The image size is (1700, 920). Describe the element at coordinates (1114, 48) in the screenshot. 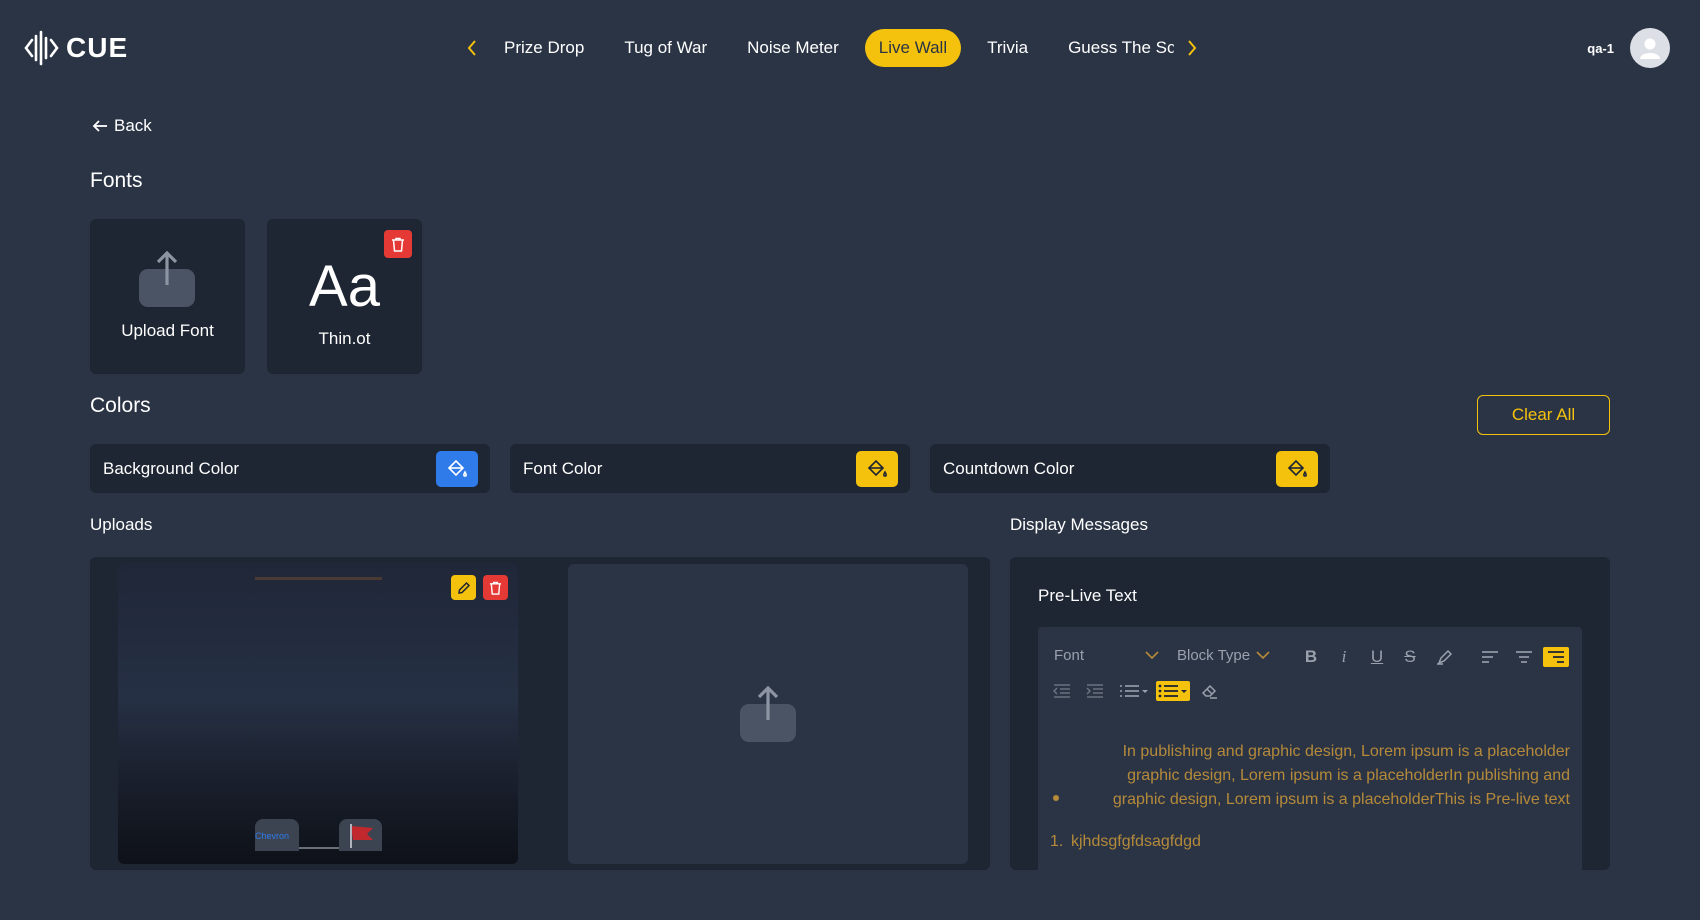

I see `tab-guess-the-score: Guess The Sc` at that location.